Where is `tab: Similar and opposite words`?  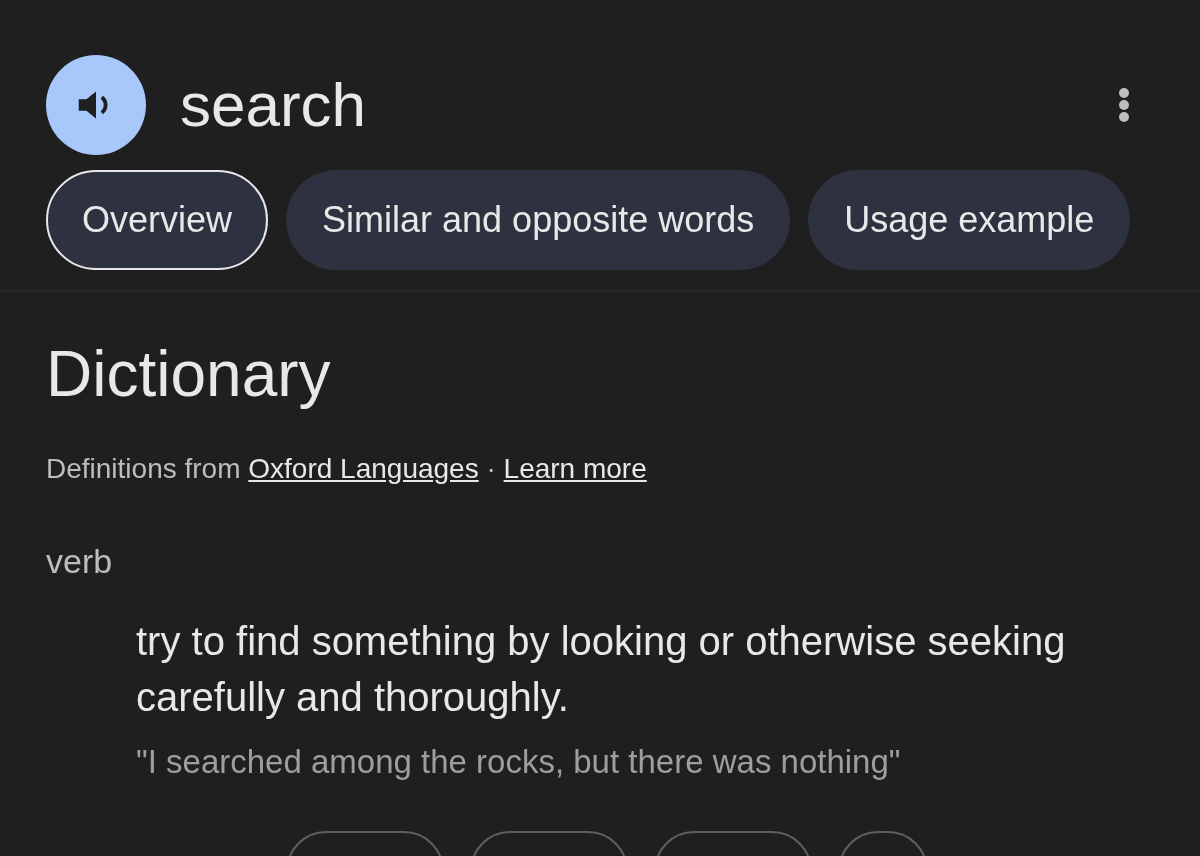 tab: Similar and opposite words is located at coordinates (538, 220).